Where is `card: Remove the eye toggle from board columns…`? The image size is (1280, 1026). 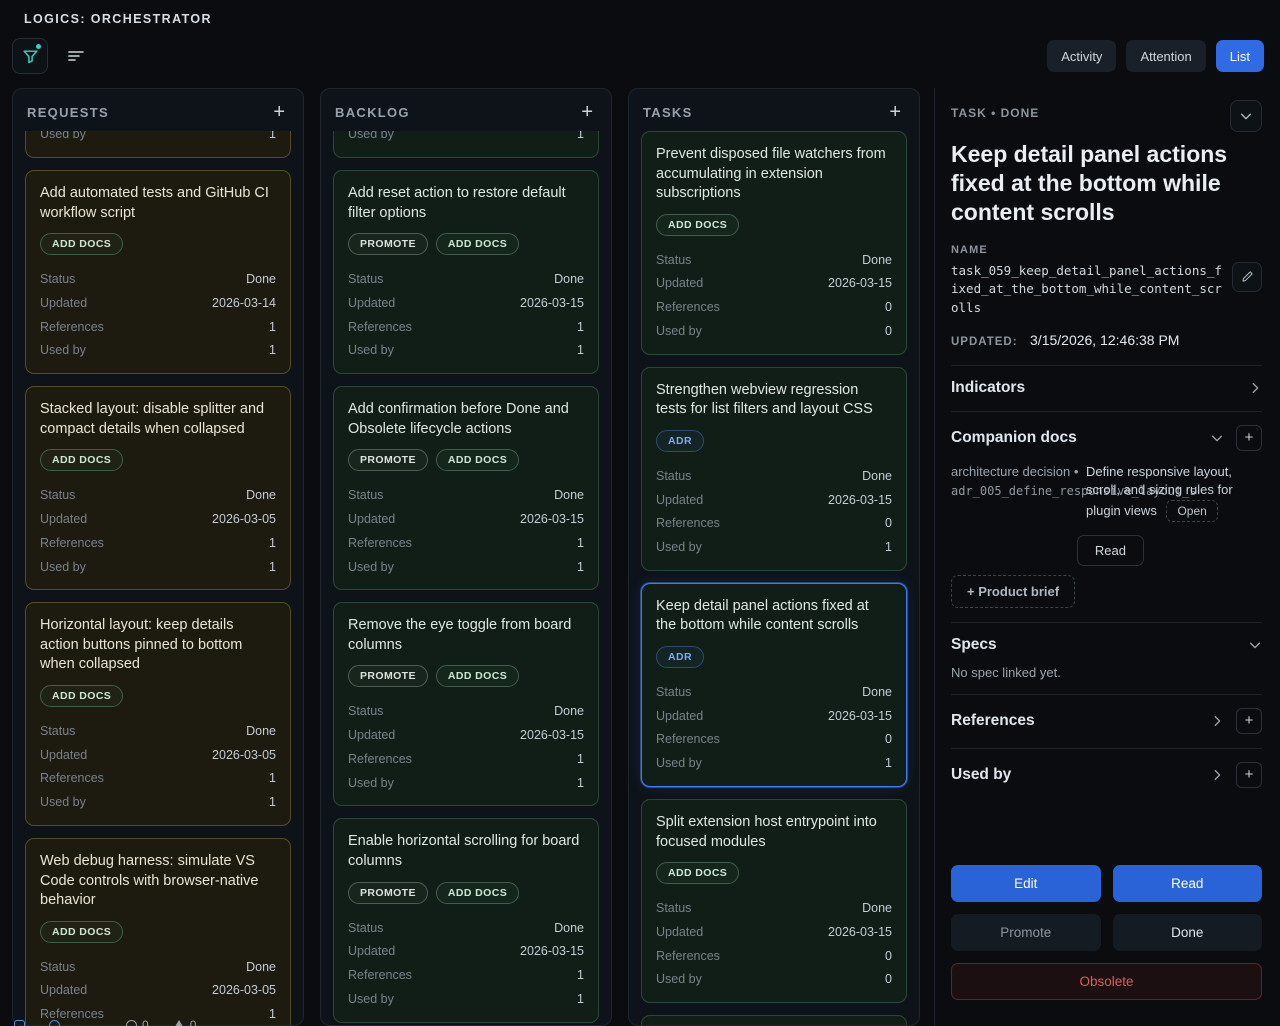
card: Remove the eye toggle from board columns… is located at coordinates (466, 704).